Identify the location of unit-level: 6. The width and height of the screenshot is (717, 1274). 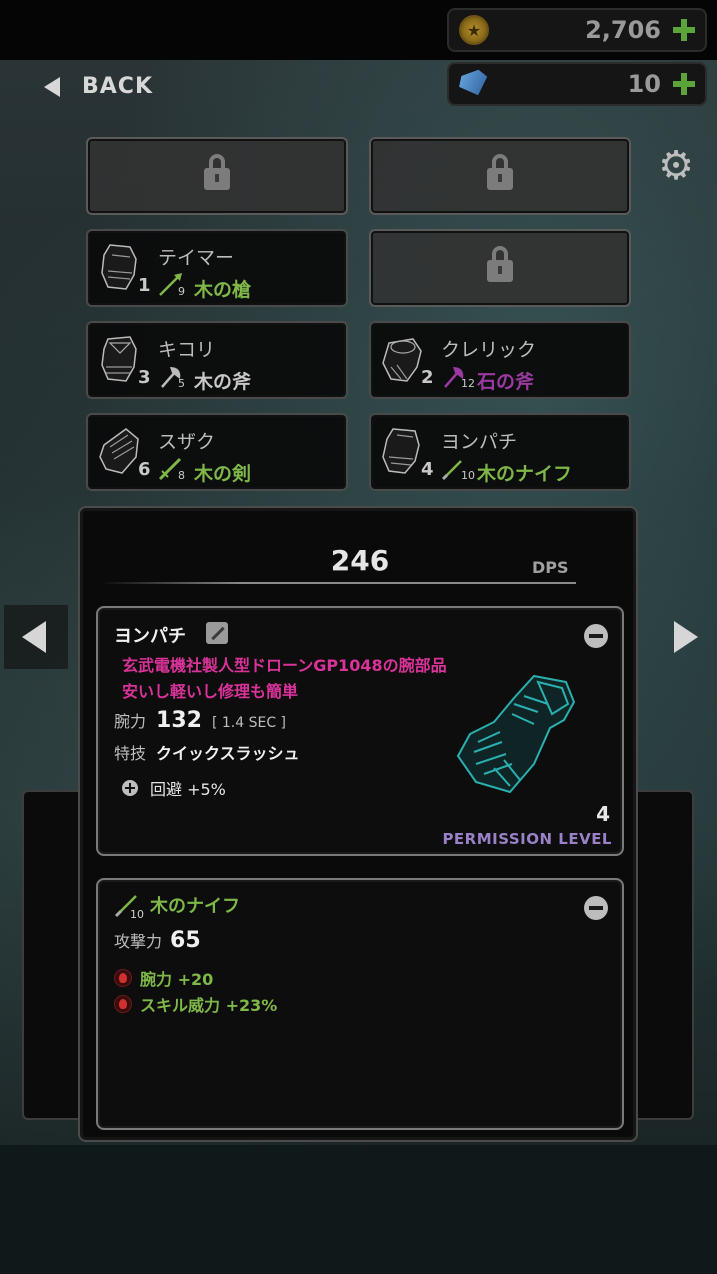
(144, 469).